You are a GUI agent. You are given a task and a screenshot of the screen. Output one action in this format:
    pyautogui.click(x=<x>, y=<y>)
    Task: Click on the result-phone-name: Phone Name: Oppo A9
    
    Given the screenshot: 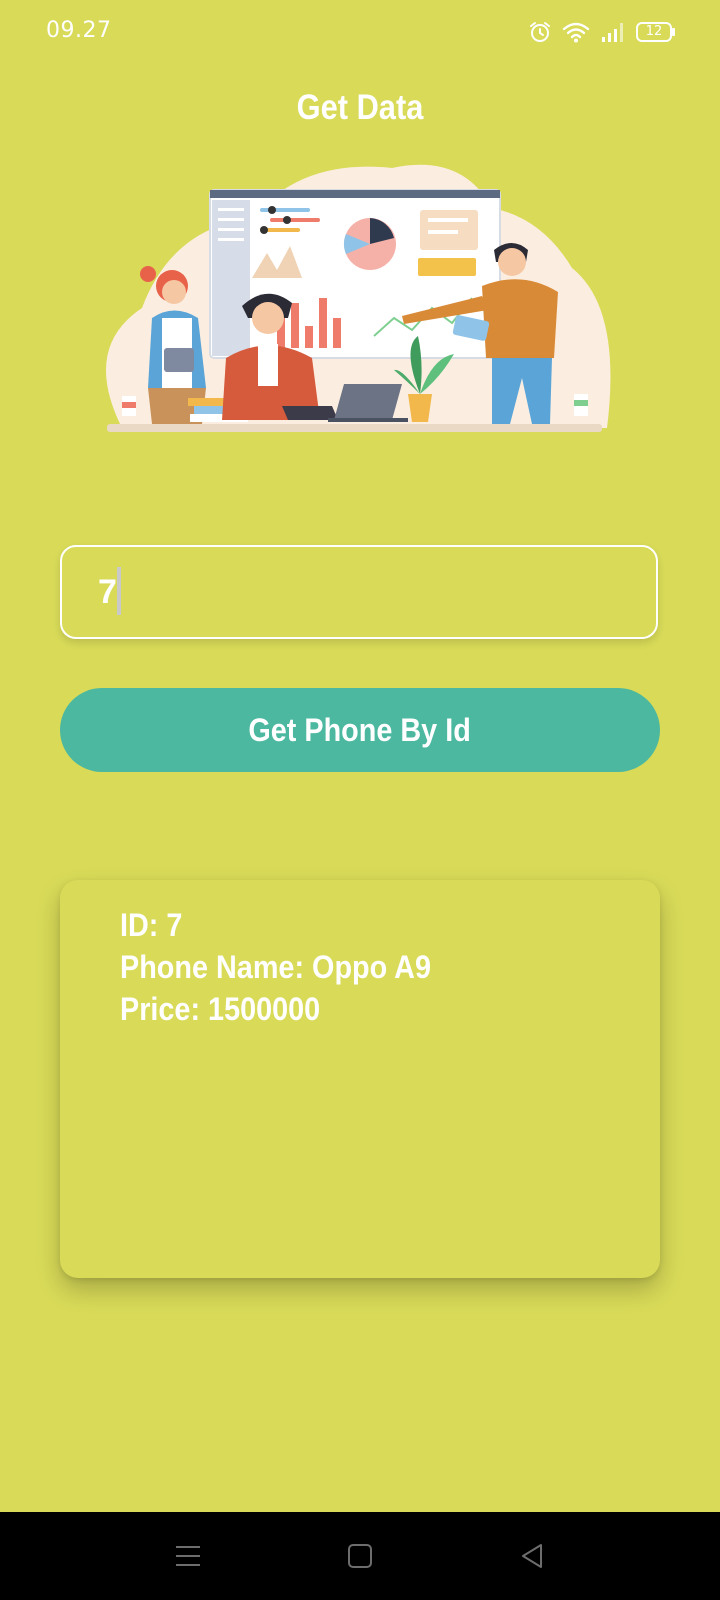 What is the action you would take?
    pyautogui.click(x=275, y=967)
    